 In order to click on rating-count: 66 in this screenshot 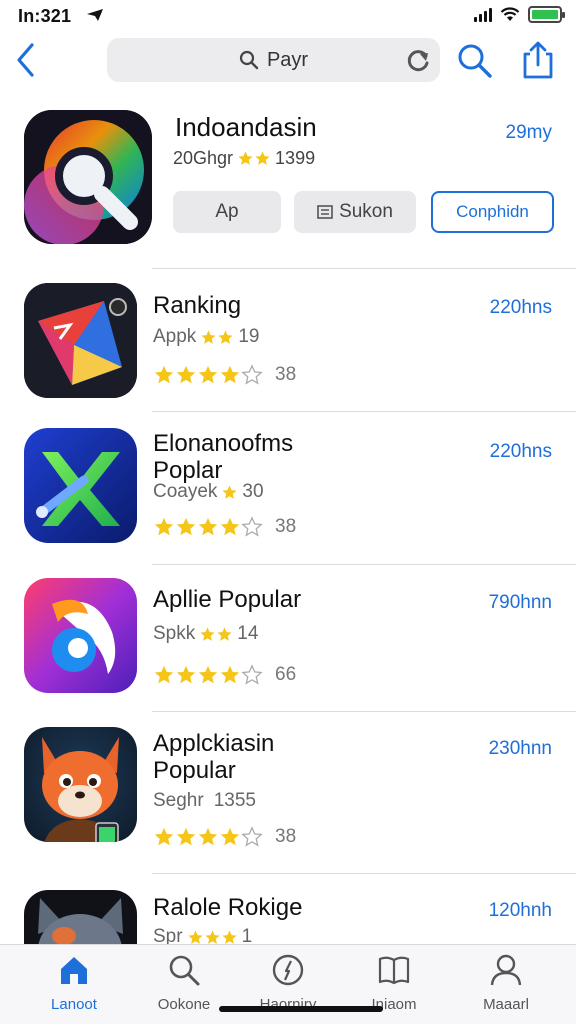, I will do `click(286, 674)`.